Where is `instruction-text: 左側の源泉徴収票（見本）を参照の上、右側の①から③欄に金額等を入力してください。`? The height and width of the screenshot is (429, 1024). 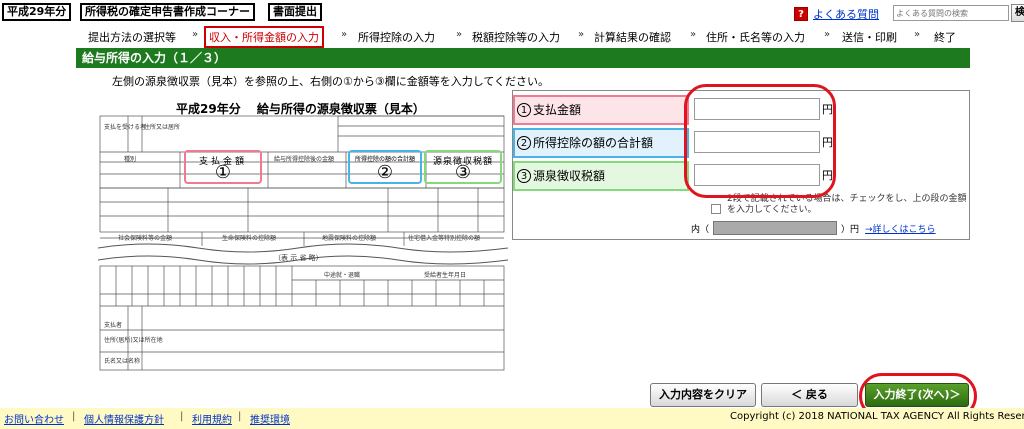
instruction-text: 左側の源泉徴収票（見本）を参照の上、右側の①から③欄に金額等を入力してください。 is located at coordinates (331, 81).